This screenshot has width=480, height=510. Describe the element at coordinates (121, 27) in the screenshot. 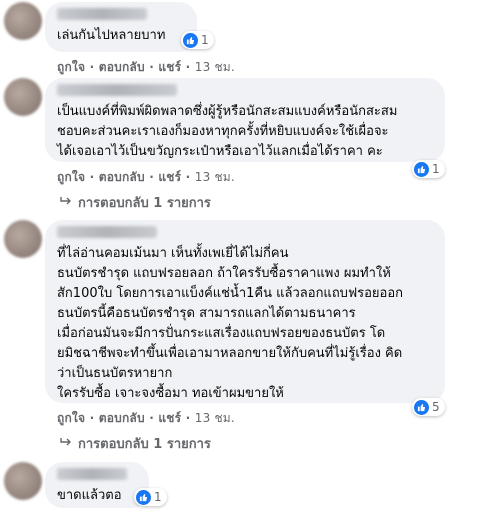

I see `comment-bubble: เล่นกันไปหลายบาท` at that location.